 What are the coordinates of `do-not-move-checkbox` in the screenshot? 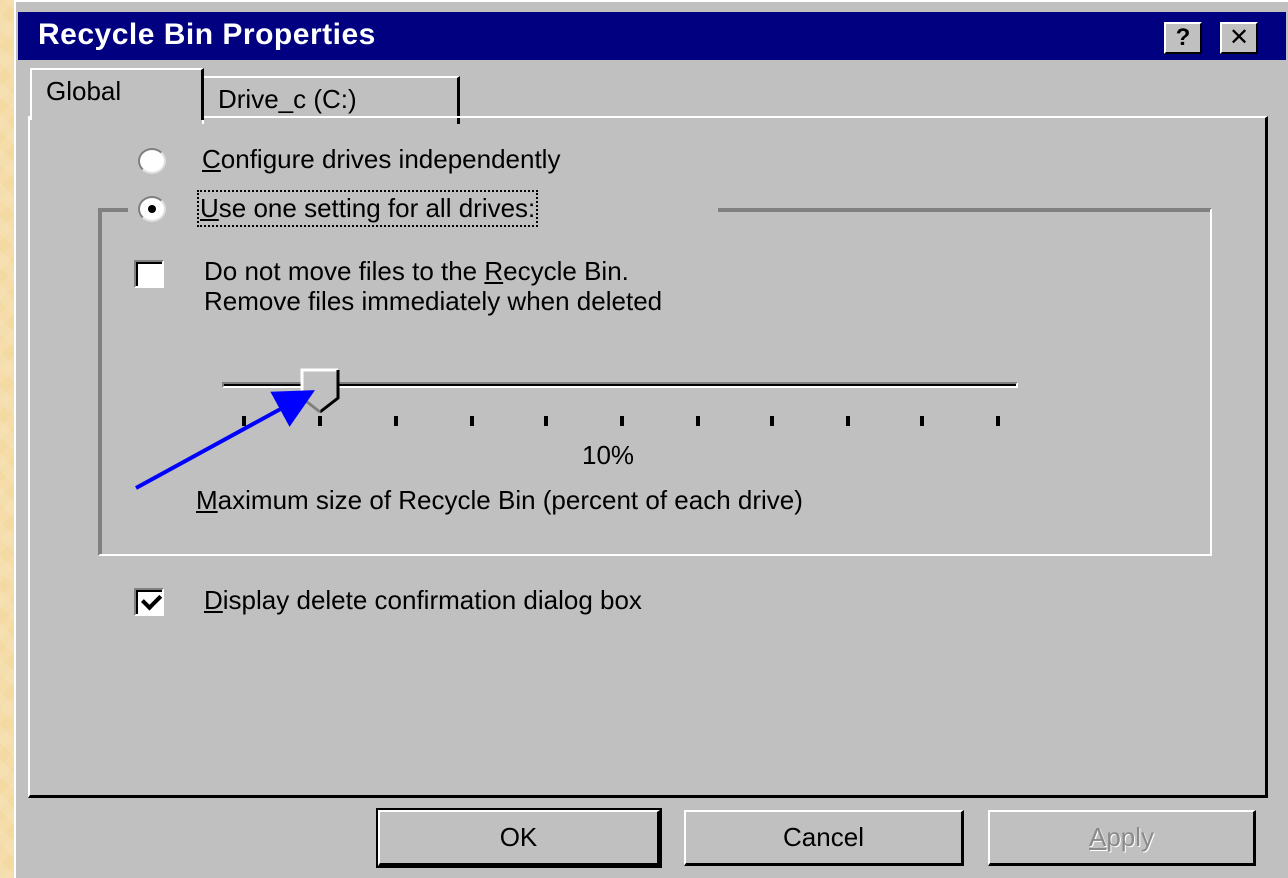 It's located at (149, 274).